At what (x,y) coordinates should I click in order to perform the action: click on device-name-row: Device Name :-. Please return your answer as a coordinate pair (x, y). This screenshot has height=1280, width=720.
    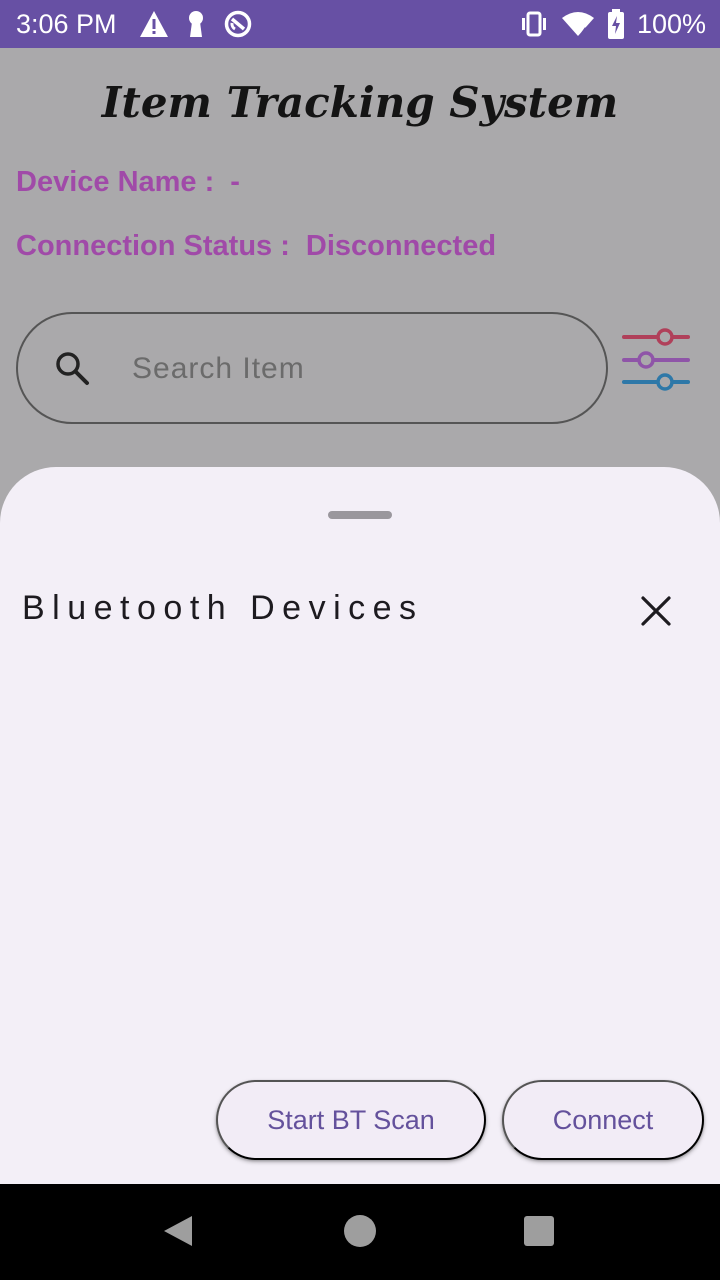
    Looking at the image, I should click on (128, 182).